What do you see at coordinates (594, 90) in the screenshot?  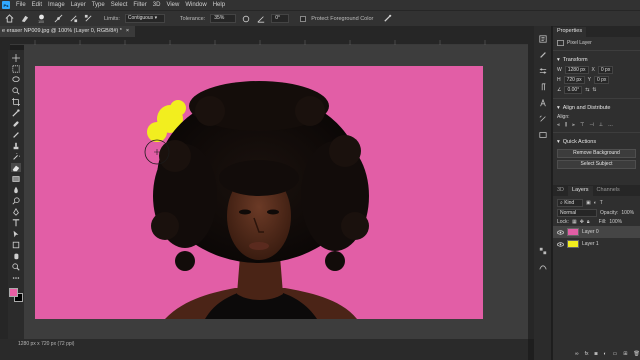 I see `flip-vertical-icon: ⇅` at bounding box center [594, 90].